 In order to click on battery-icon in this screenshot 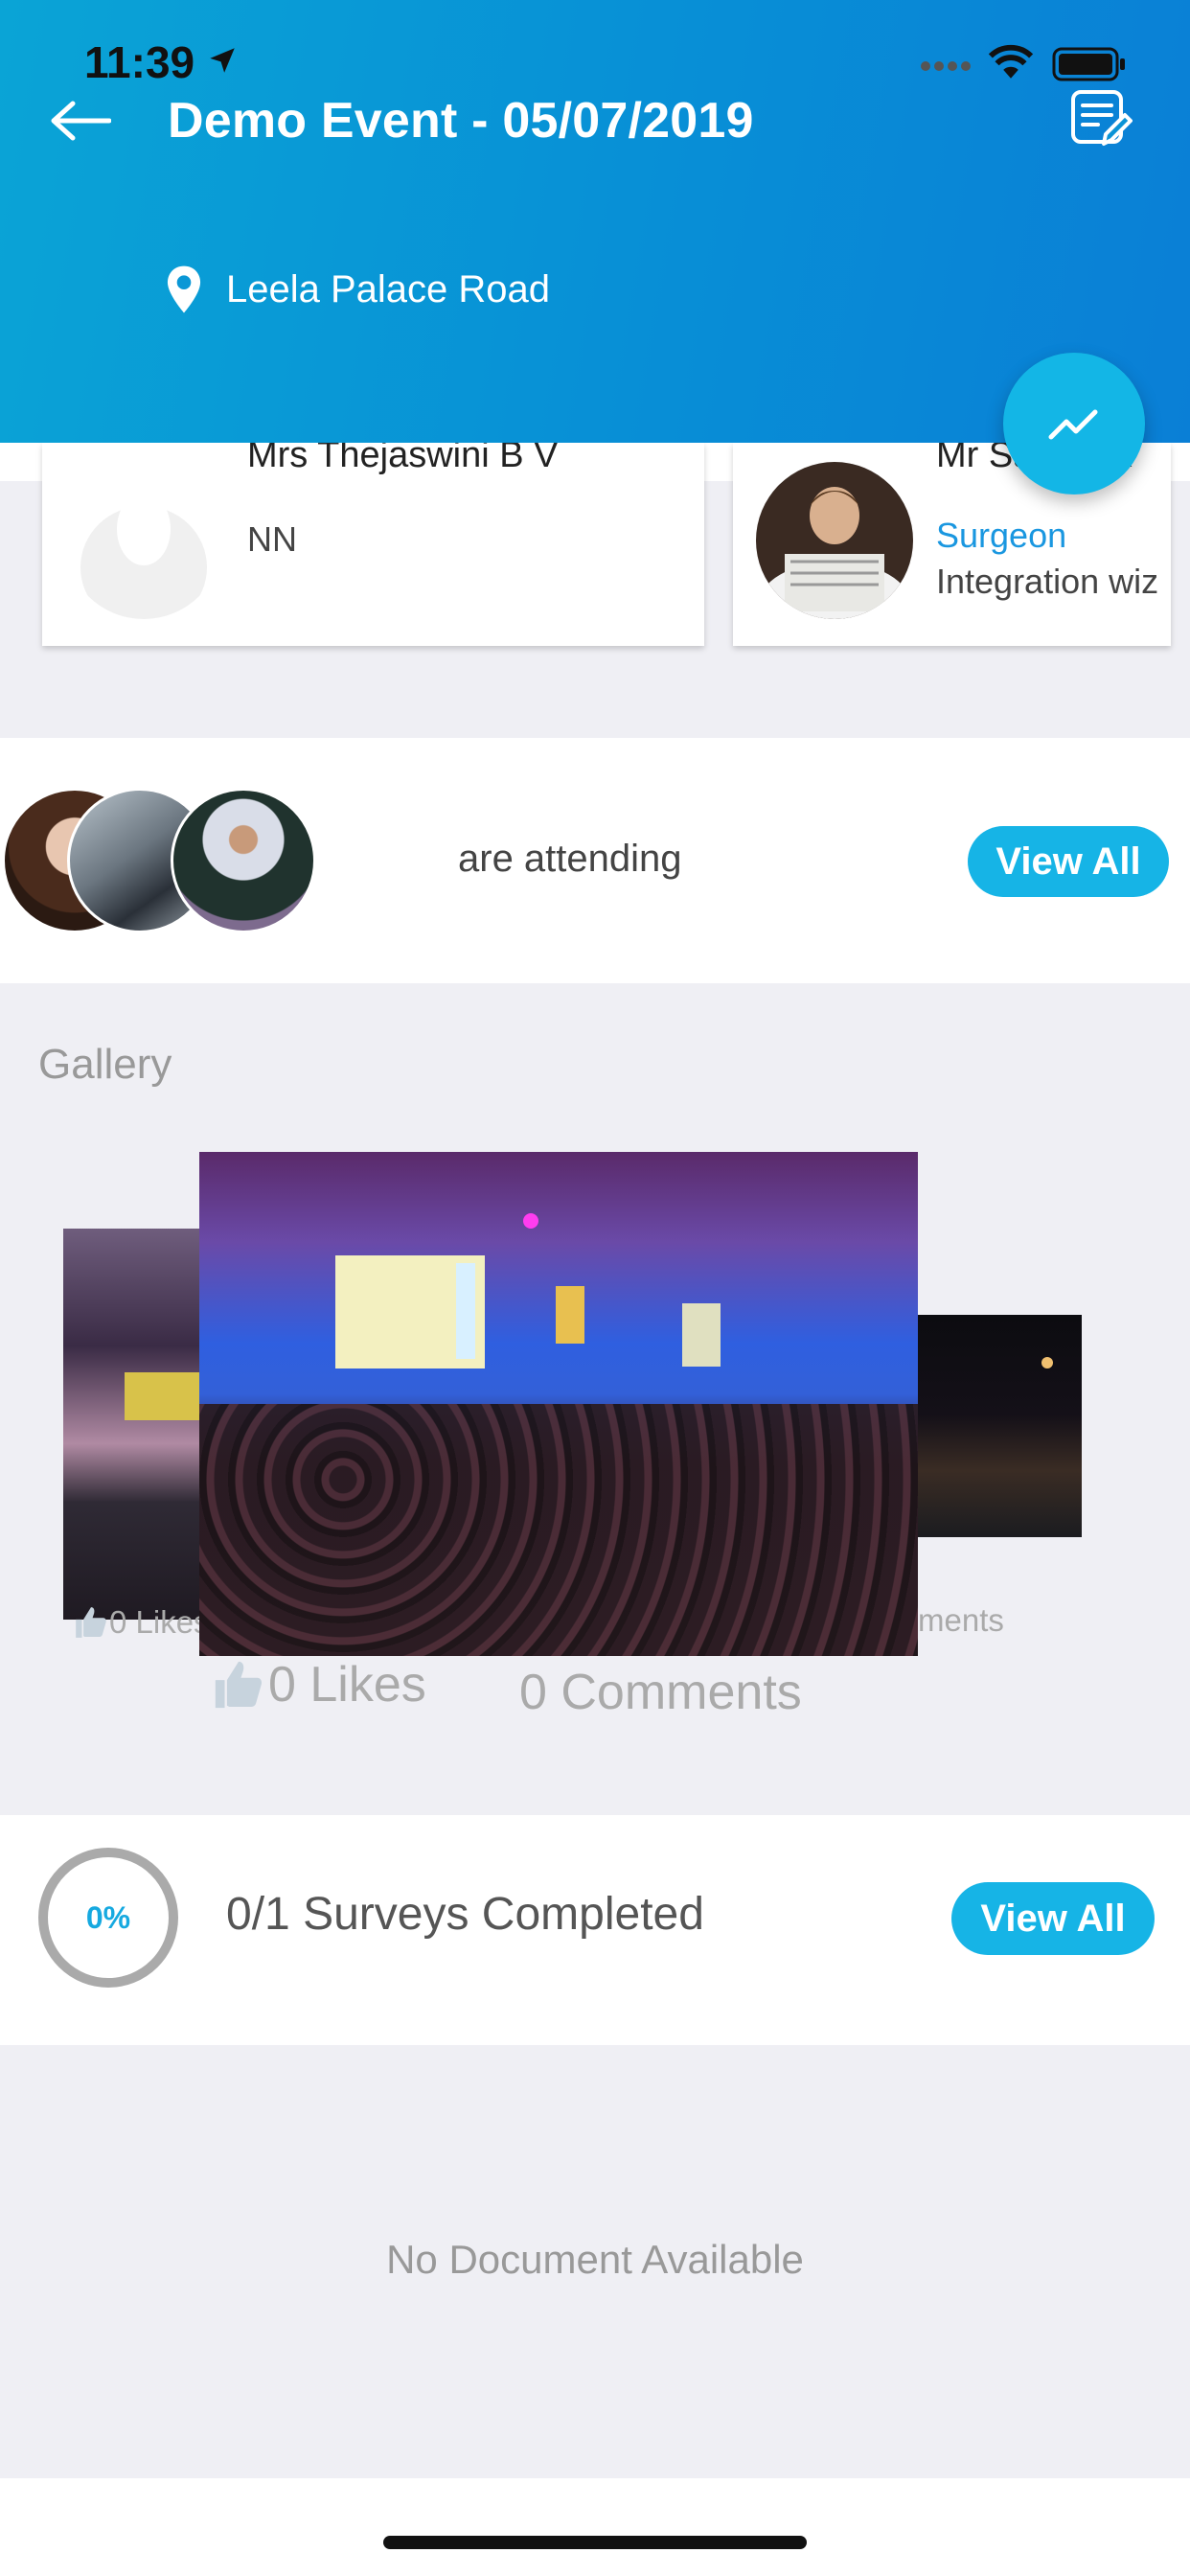, I will do `click(1089, 64)`.